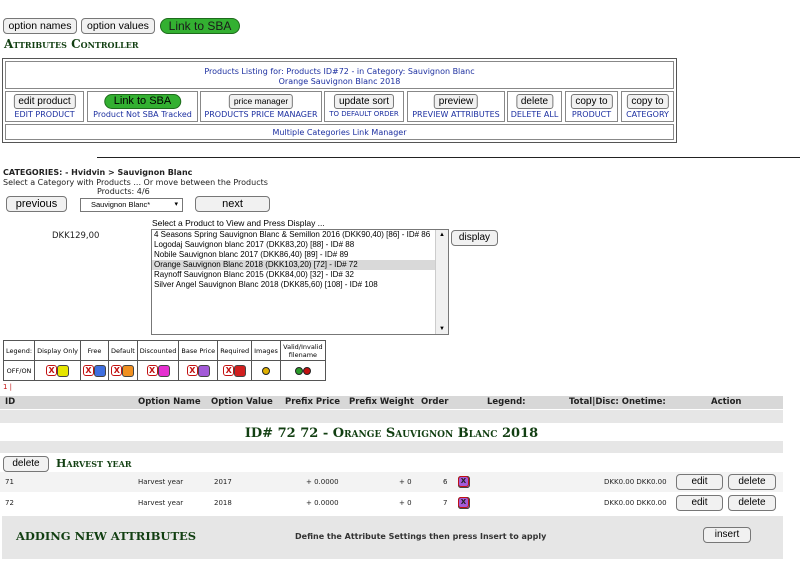  I want to click on col-prefix-price: Prefix Price, so click(313, 402).